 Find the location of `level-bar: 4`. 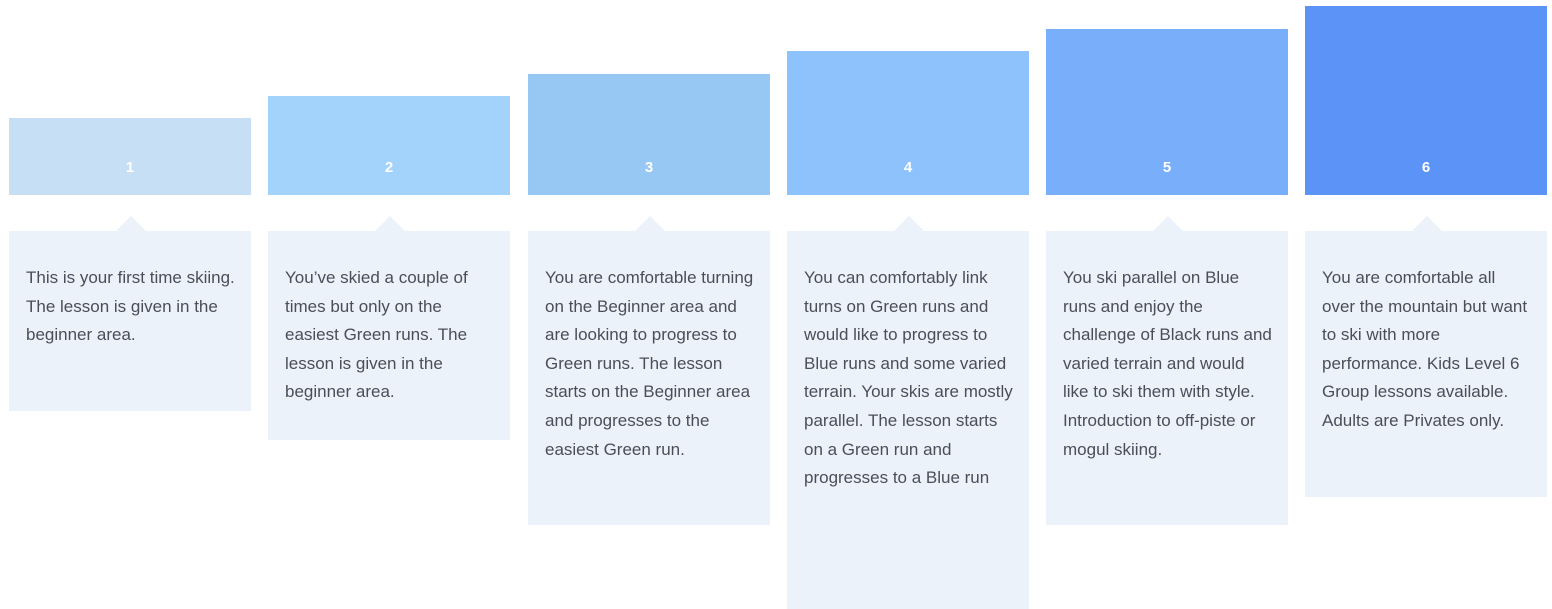

level-bar: 4 is located at coordinates (908, 123).